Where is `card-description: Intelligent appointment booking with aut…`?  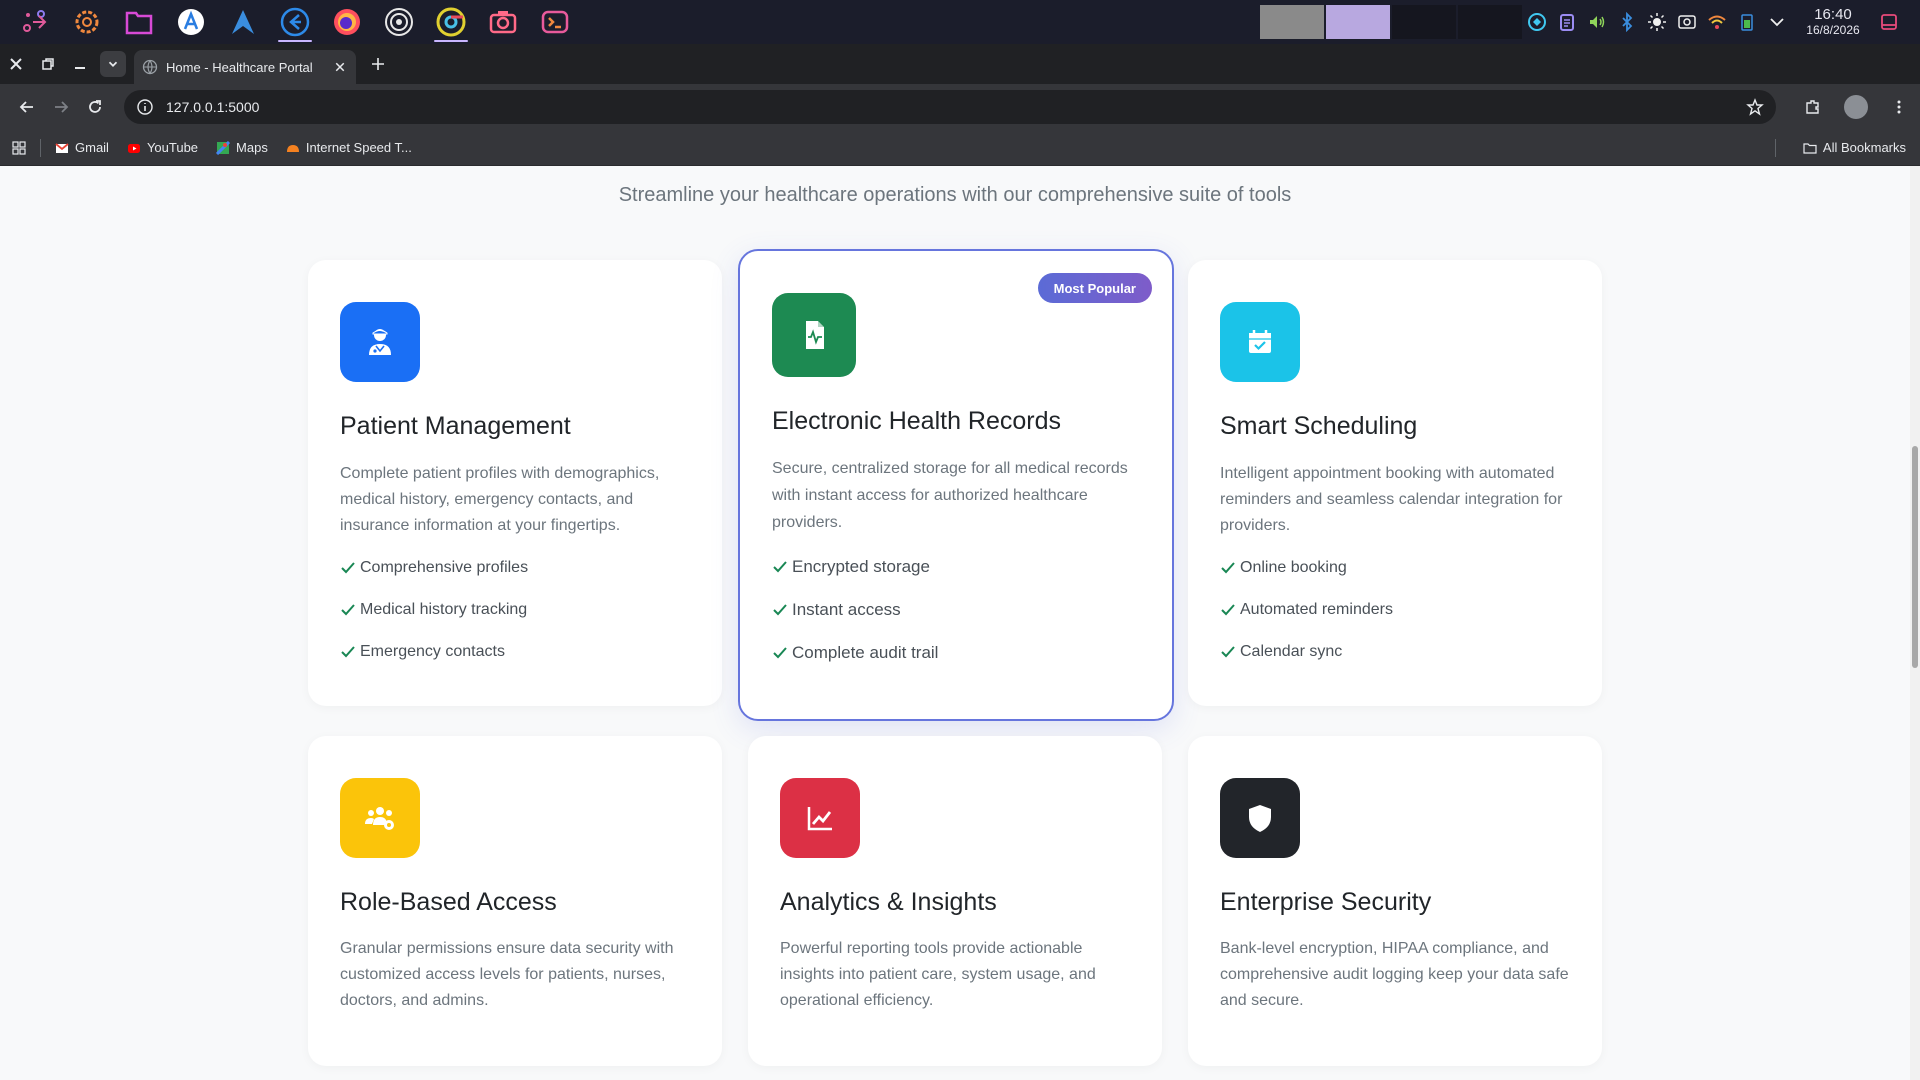 card-description: Intelligent appointment booking with aut… is located at coordinates (1391, 499).